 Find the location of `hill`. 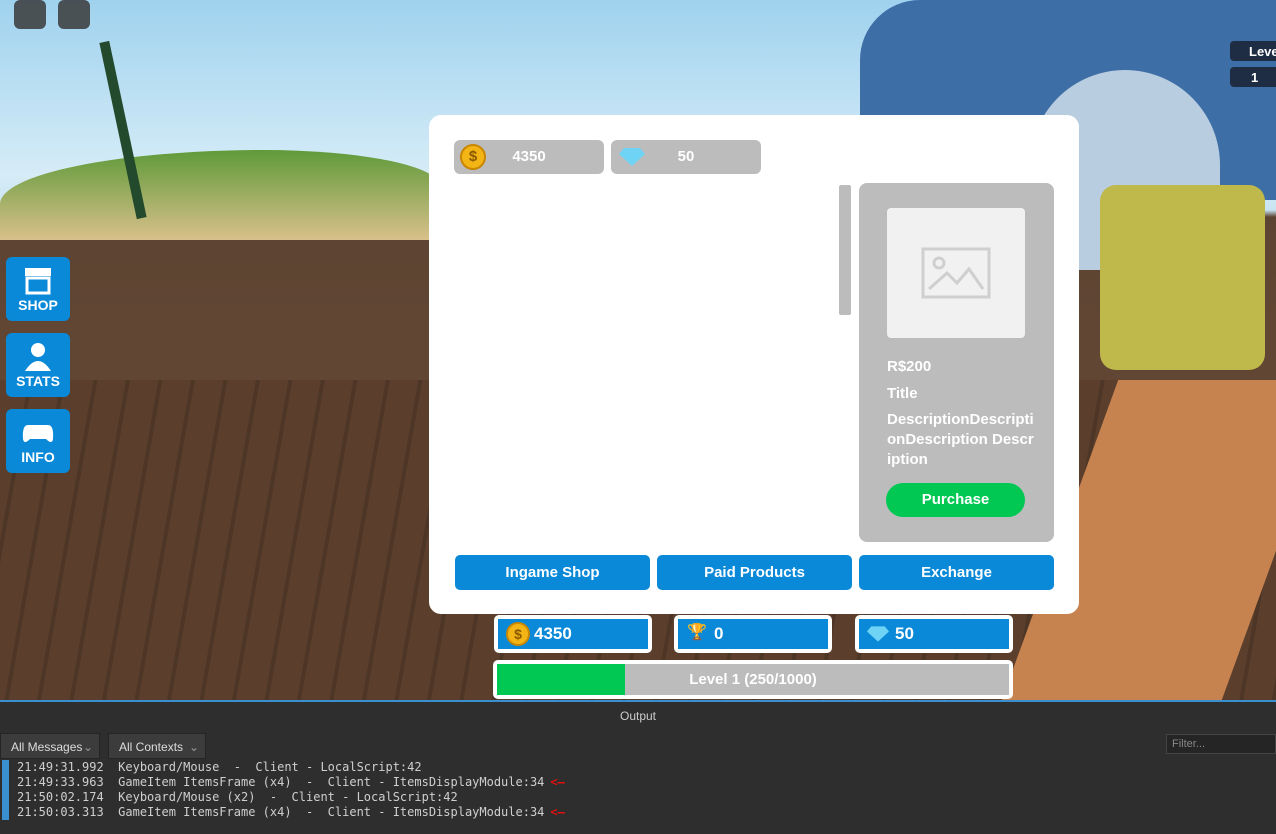

hill is located at coordinates (220, 195).